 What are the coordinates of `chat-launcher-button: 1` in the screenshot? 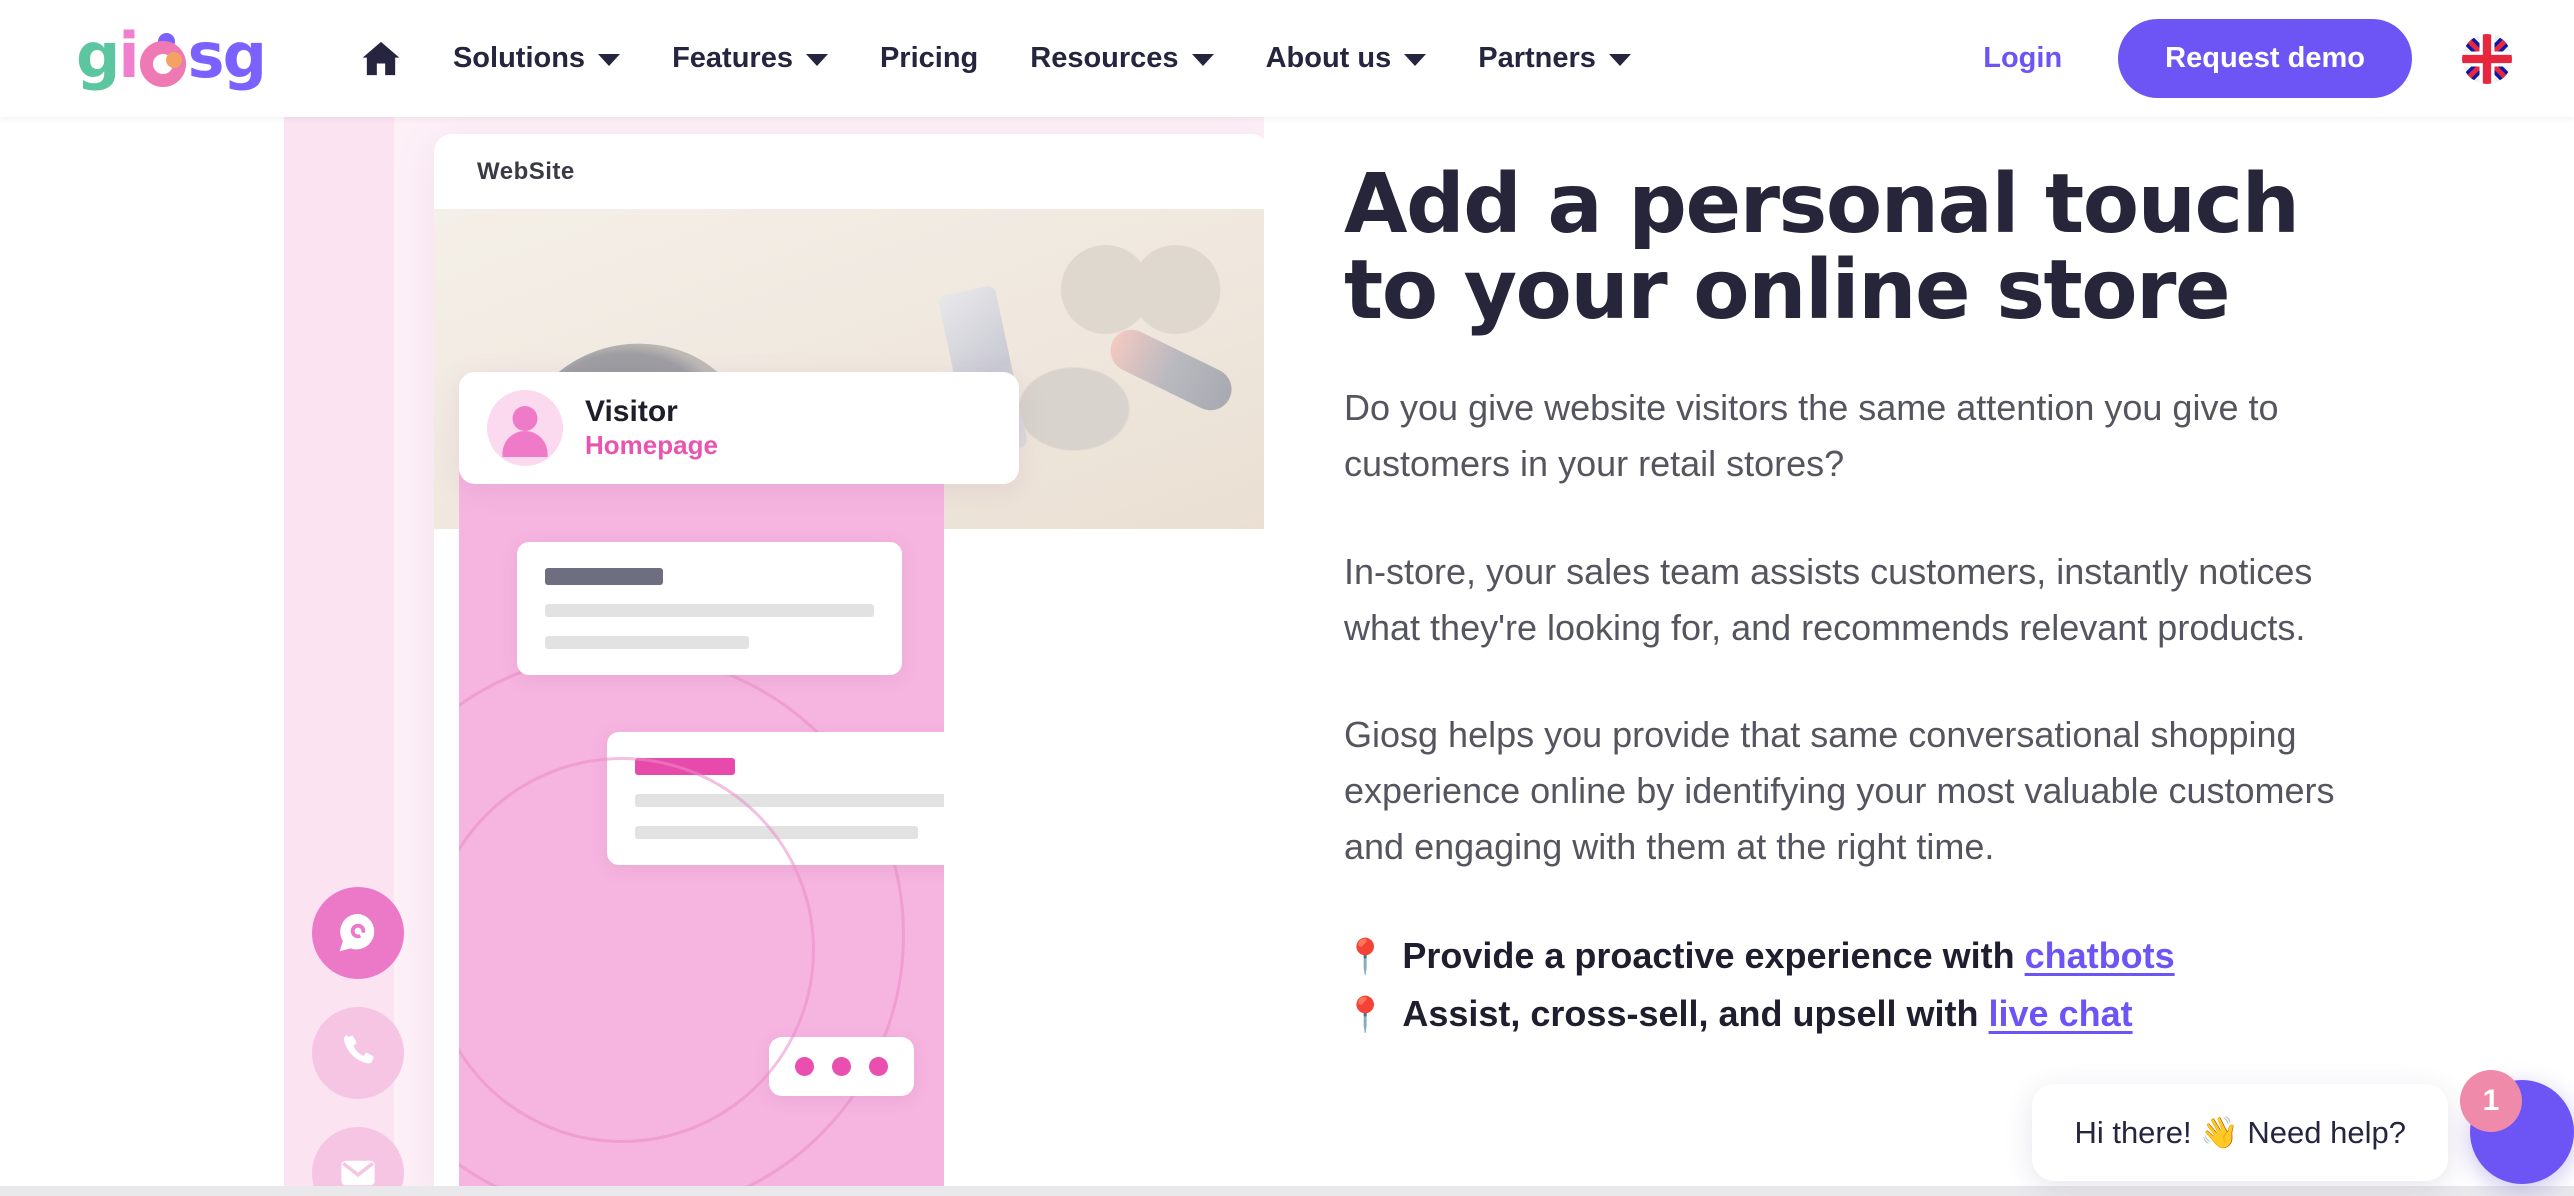 It's located at (2517, 1127).